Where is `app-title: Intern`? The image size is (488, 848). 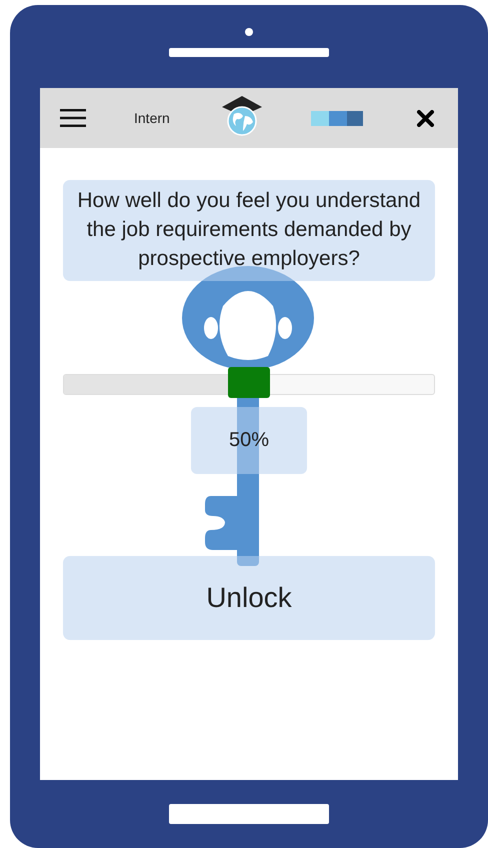
app-title: Intern is located at coordinates (152, 118).